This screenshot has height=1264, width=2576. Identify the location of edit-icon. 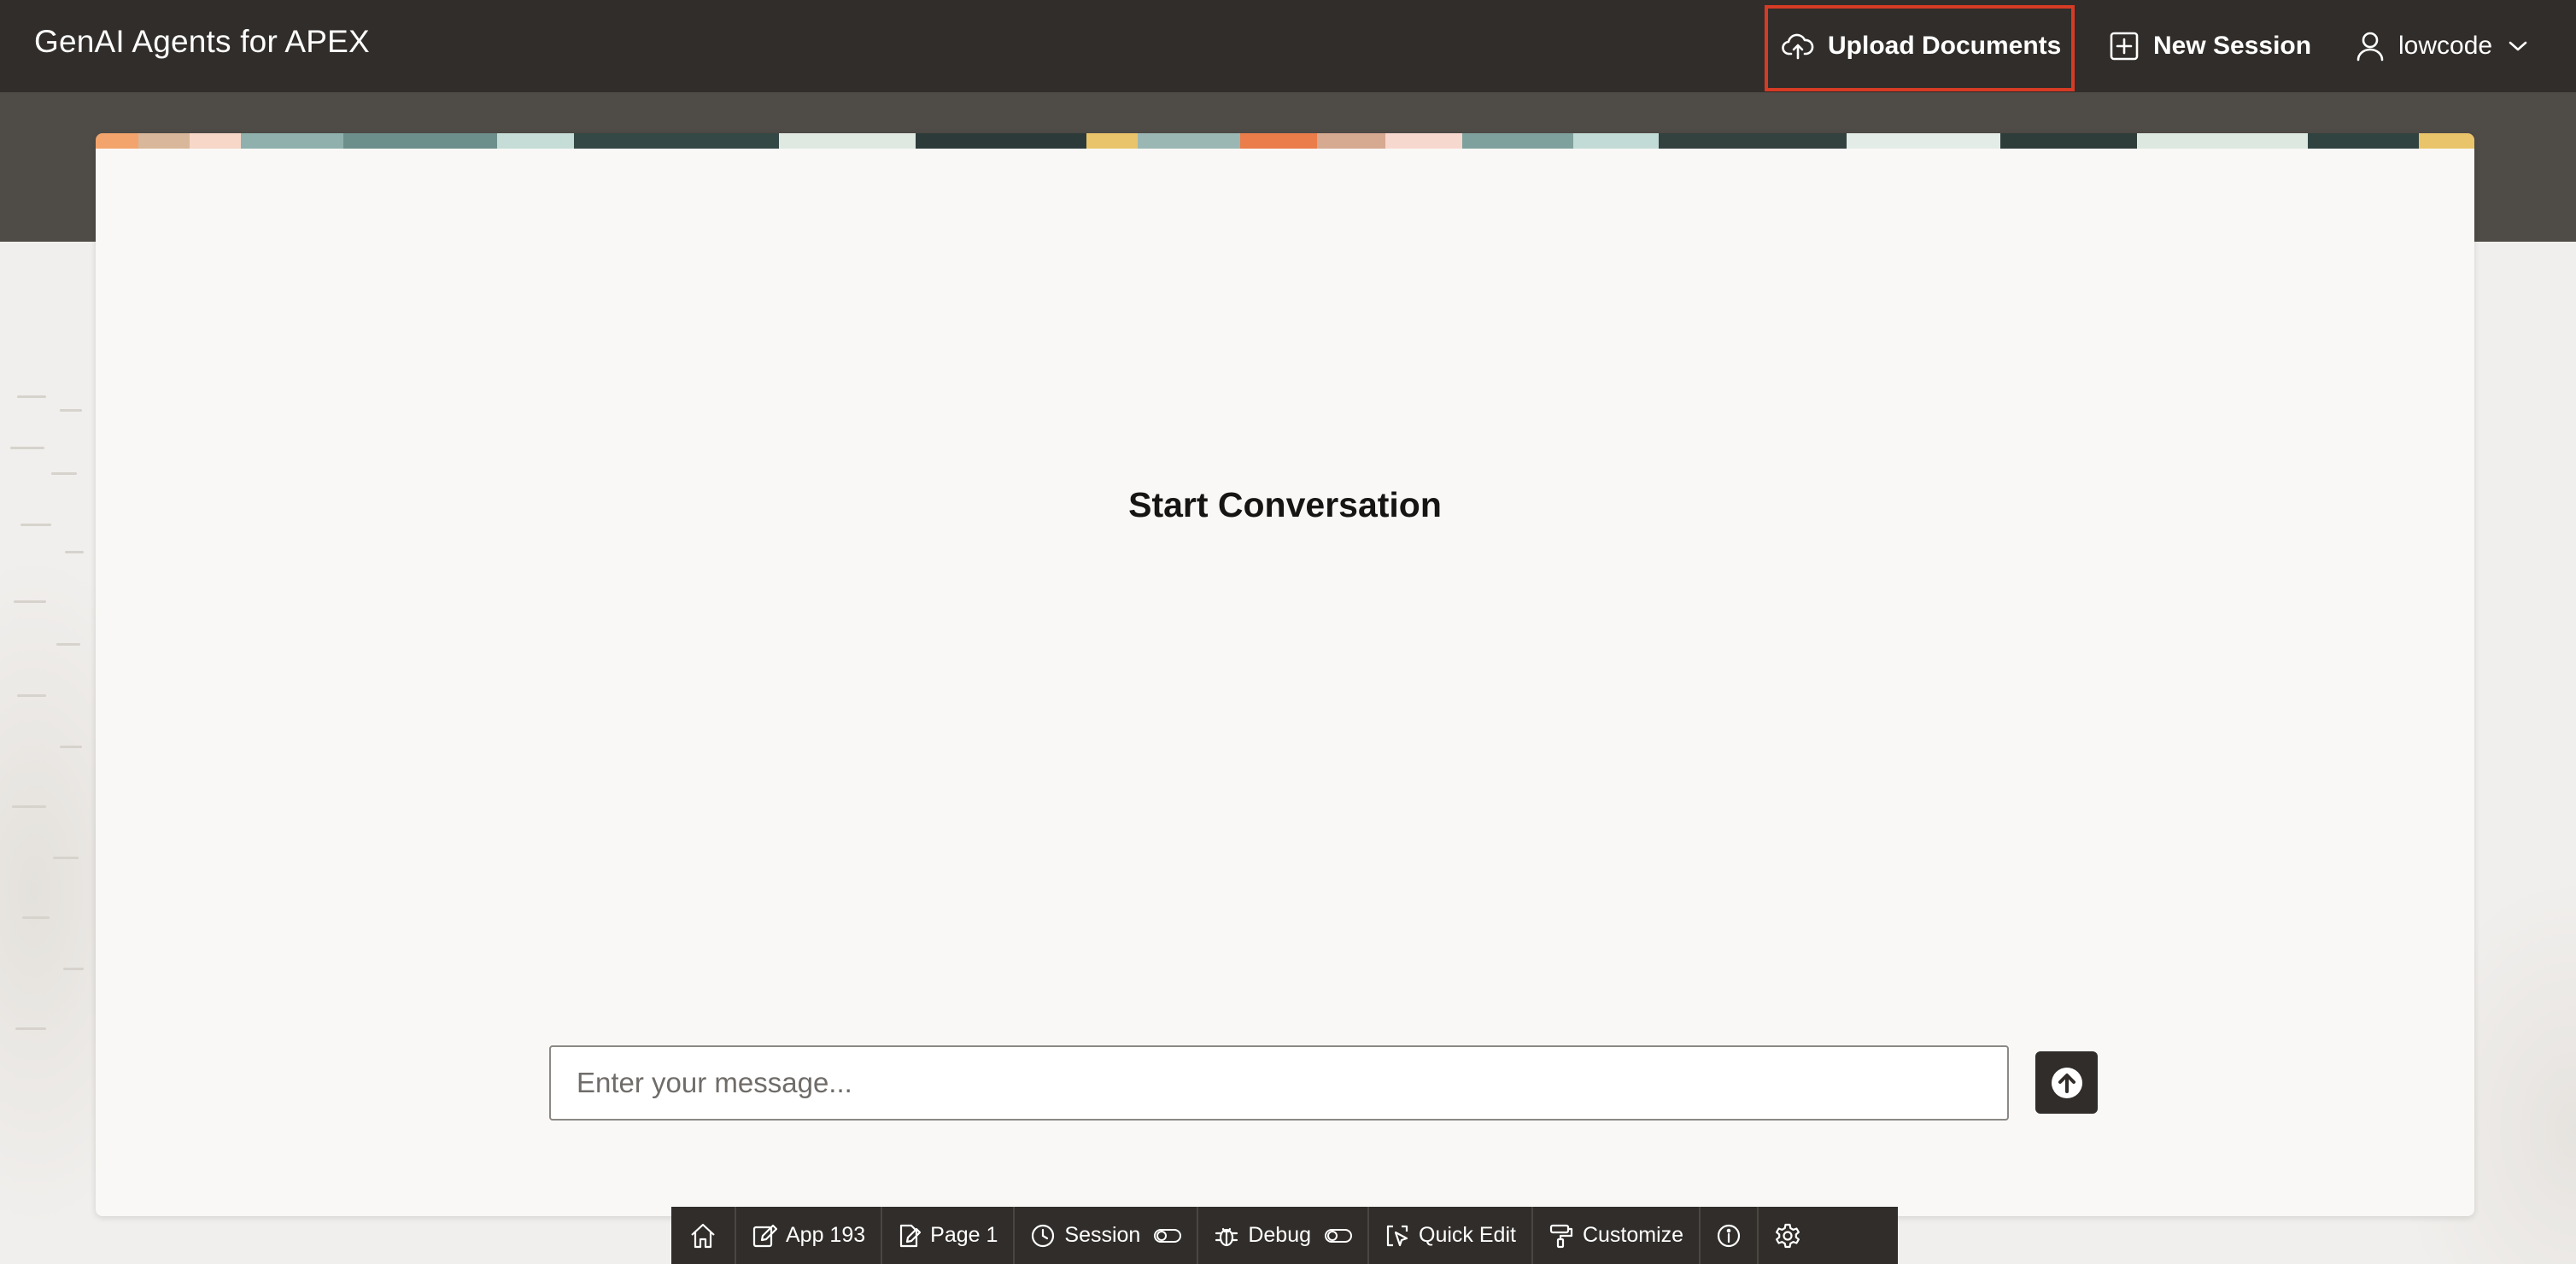
(764, 1235).